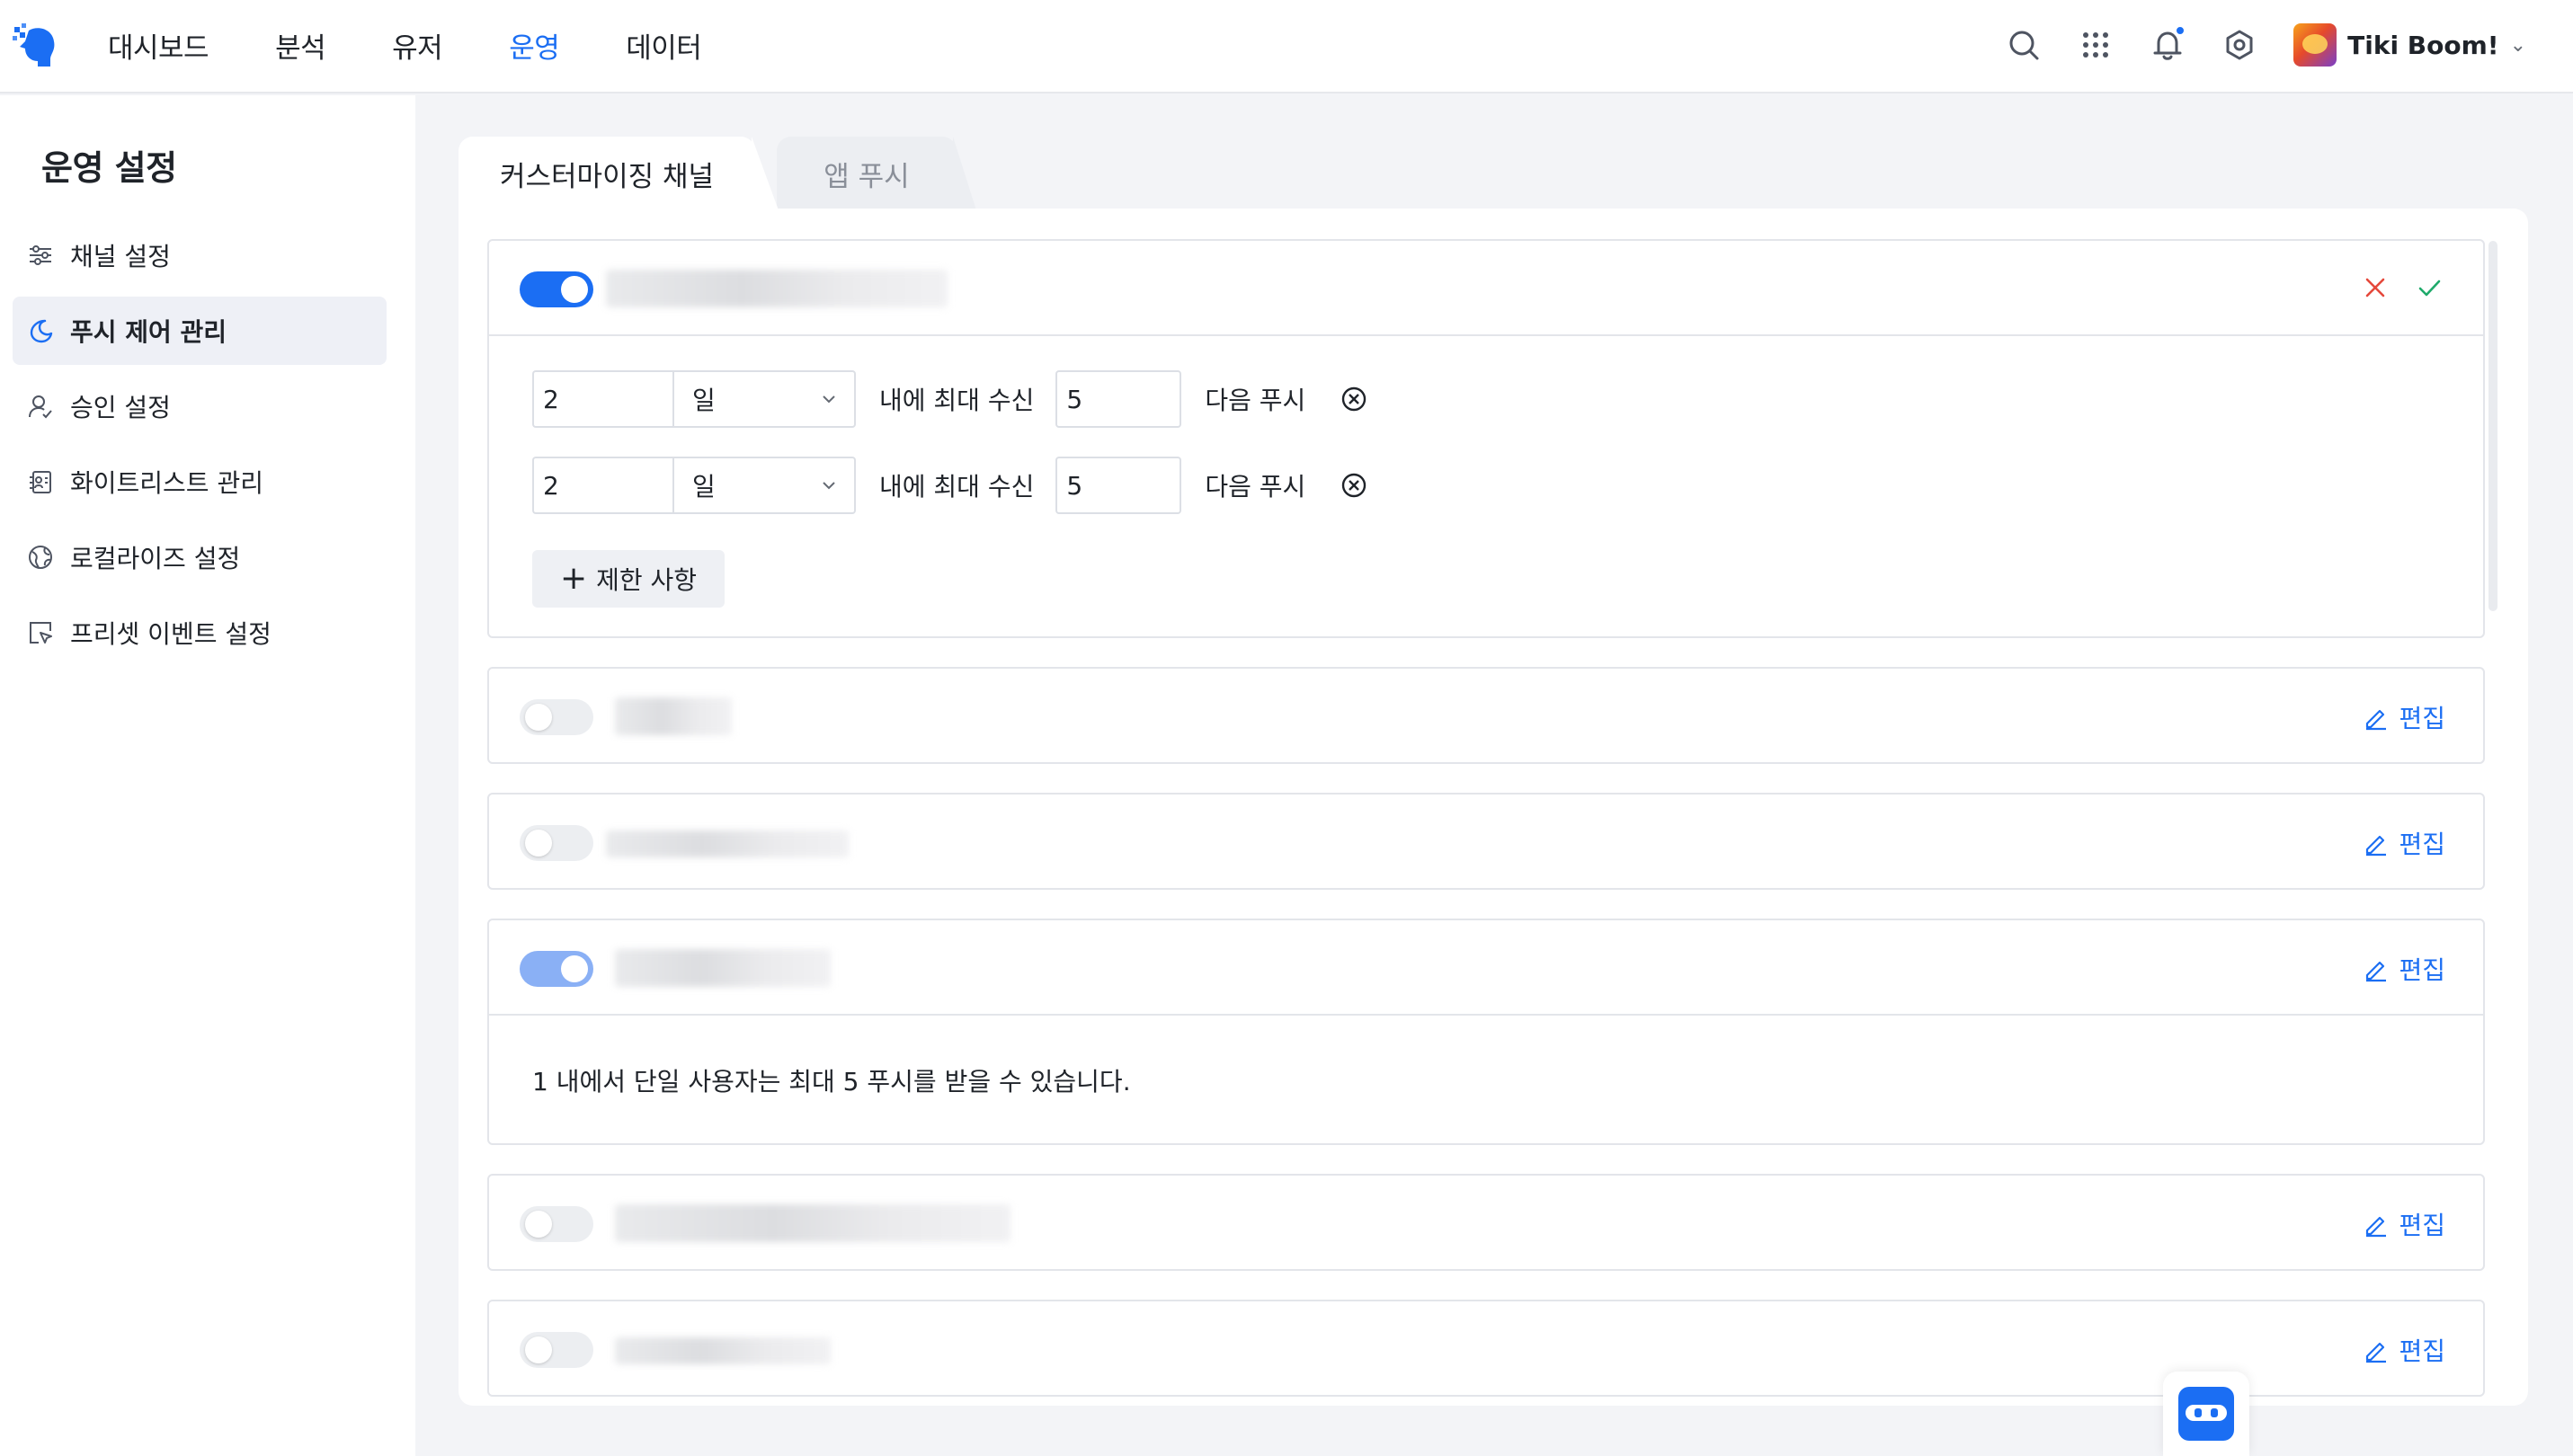 The height and width of the screenshot is (1456, 2573). I want to click on user-menu: Tiki Boom! ⌄, so click(2409, 45).